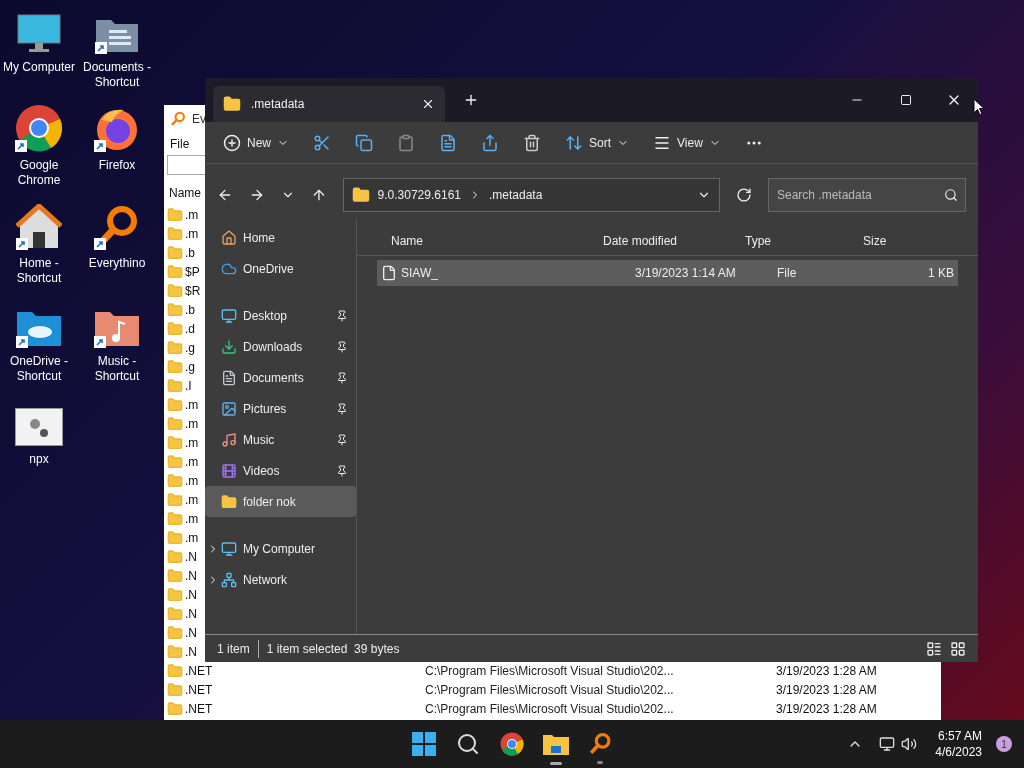 This screenshot has width=1024, height=768. I want to click on column-header: Type, so click(804, 240).